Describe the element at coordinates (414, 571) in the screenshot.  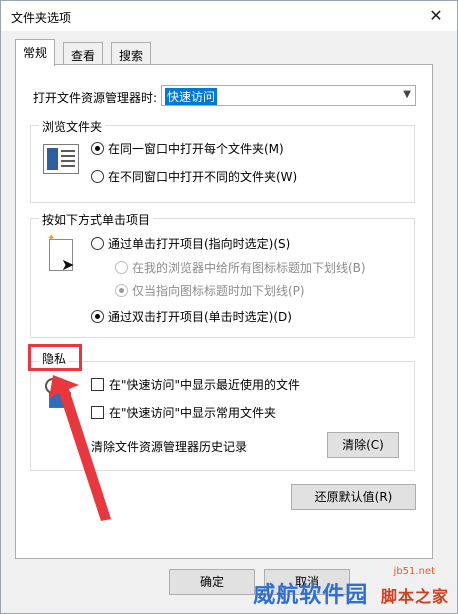
I see `watermark-url: jb51.net` at that location.